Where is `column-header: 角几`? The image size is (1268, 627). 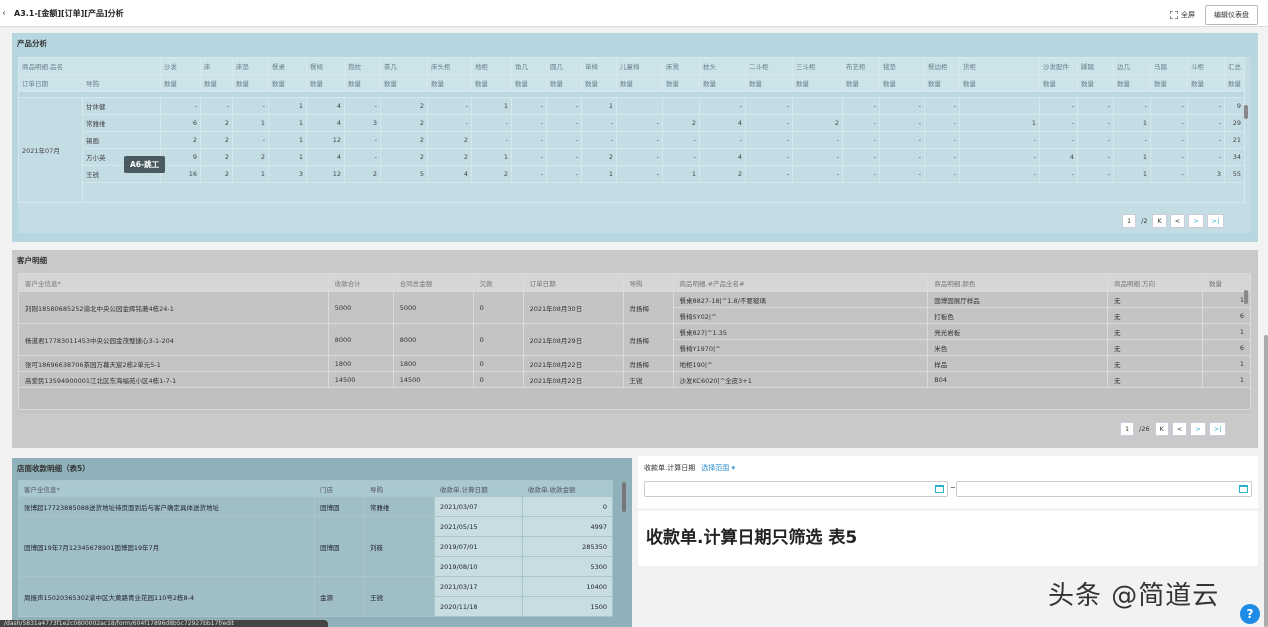
column-header: 角几 is located at coordinates (529, 66).